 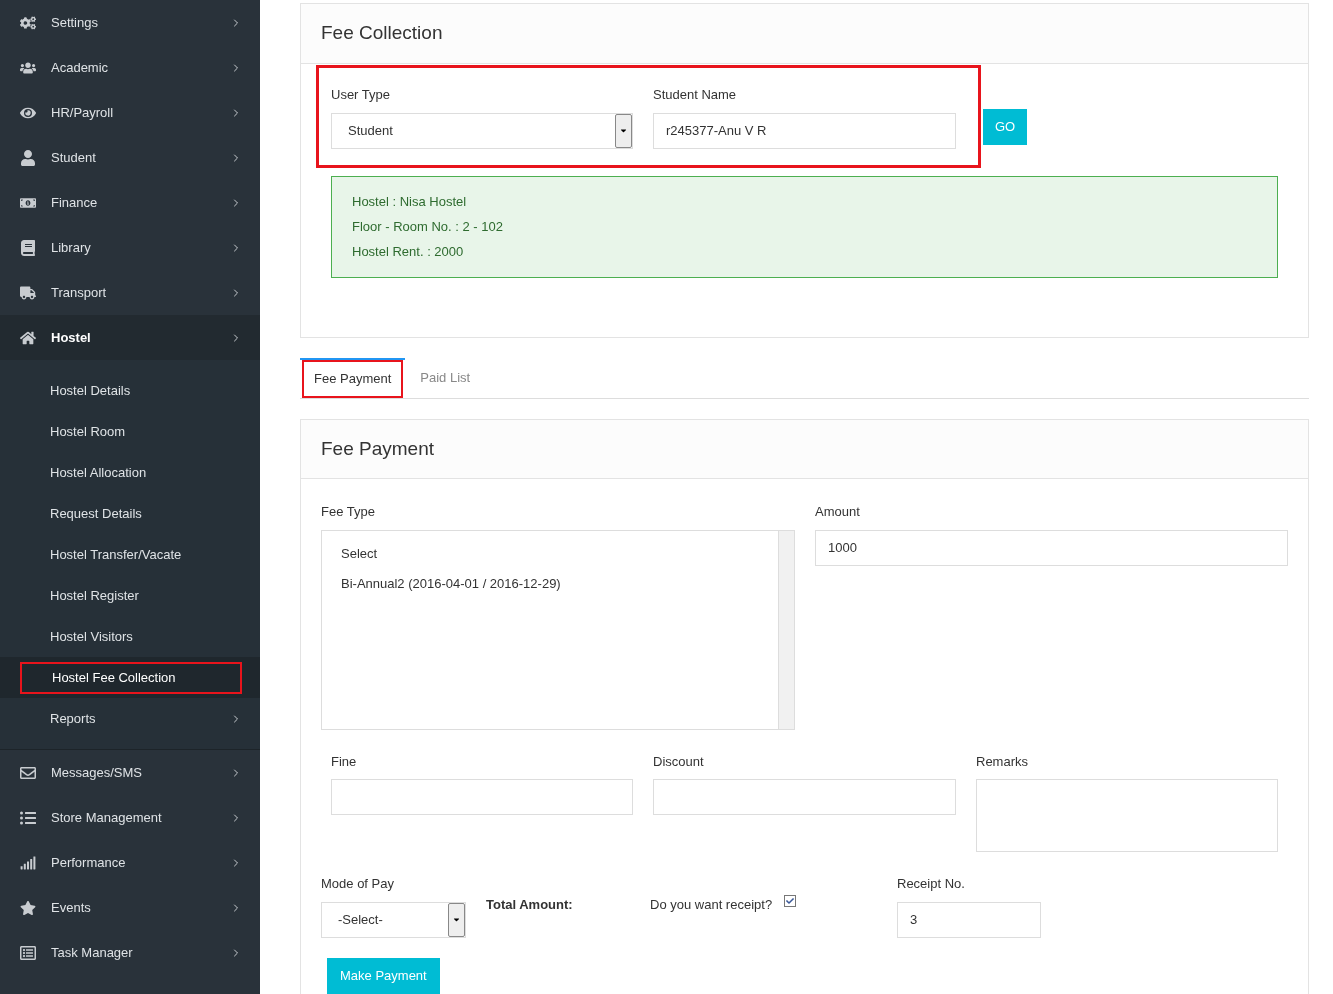 What do you see at coordinates (711, 905) in the screenshot?
I see `checkbox-label: Do you want receipt?` at bounding box center [711, 905].